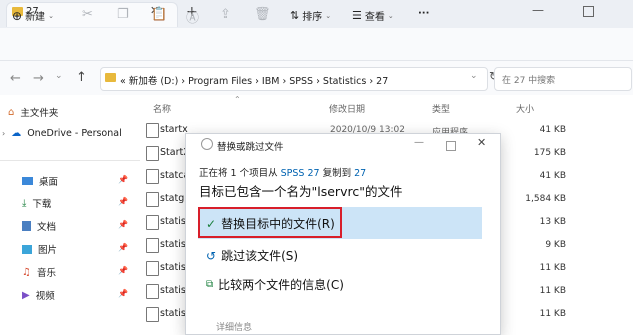 The height and width of the screenshot is (335, 633). I want to click on sidebar-item-pictures: 图片, so click(39, 249).